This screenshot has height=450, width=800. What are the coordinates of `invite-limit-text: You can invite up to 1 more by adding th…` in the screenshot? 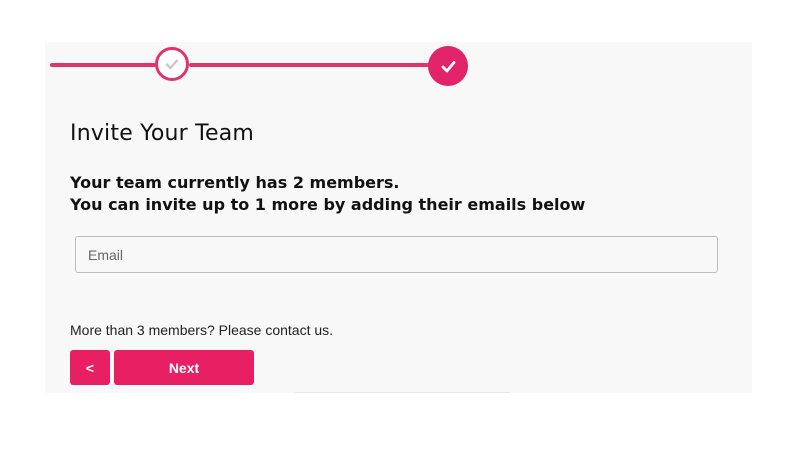 It's located at (328, 204).